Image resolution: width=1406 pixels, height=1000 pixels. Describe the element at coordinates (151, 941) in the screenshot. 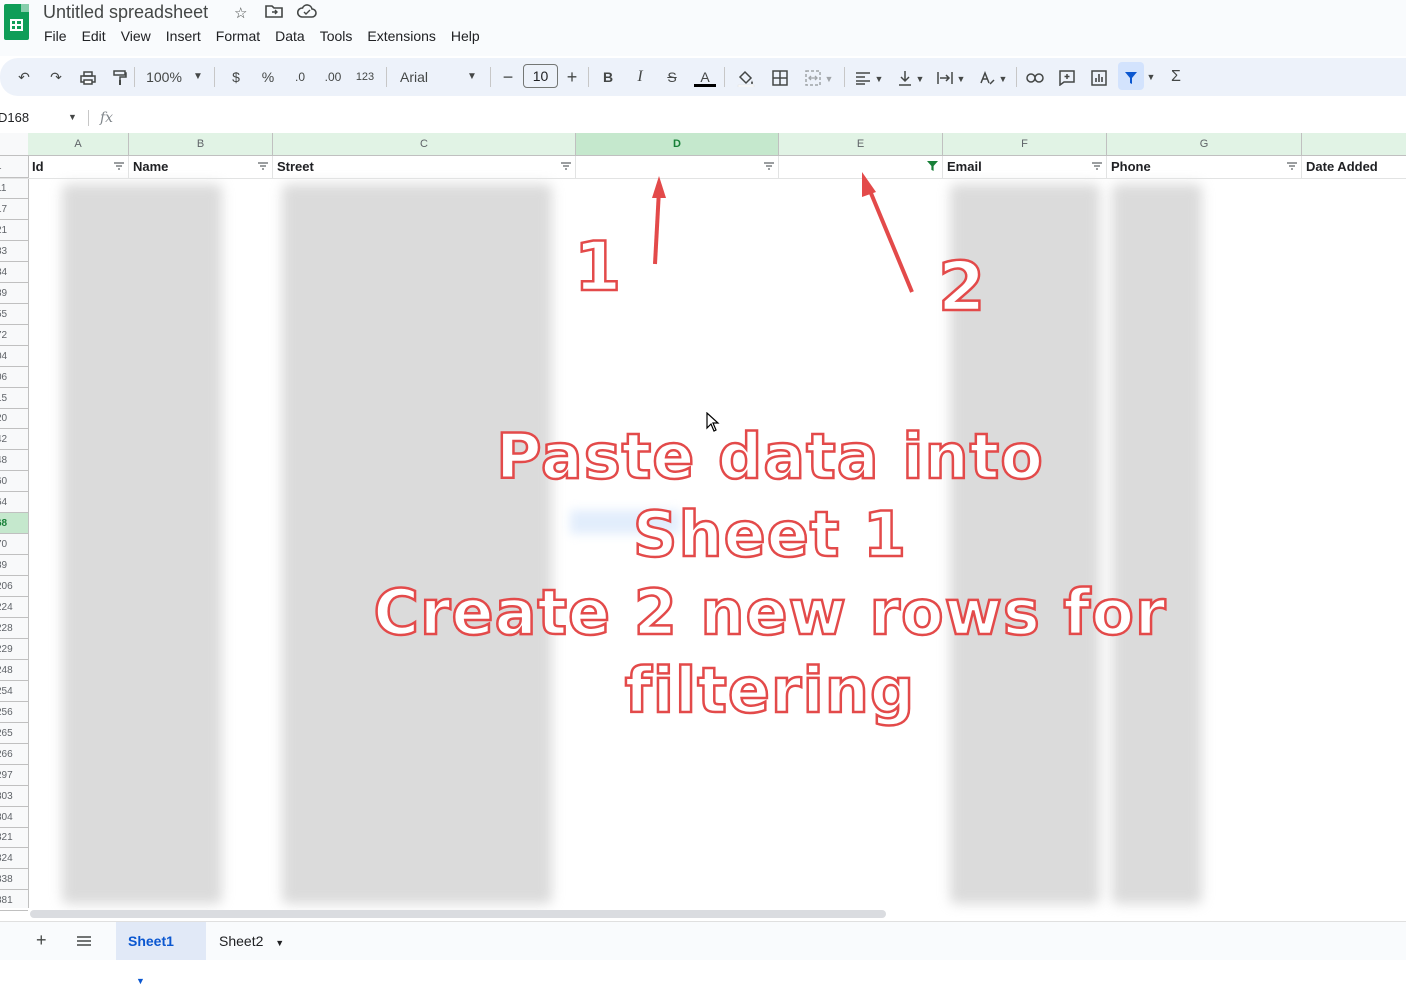

I see `sheet-tab-label: Sheet1` at that location.